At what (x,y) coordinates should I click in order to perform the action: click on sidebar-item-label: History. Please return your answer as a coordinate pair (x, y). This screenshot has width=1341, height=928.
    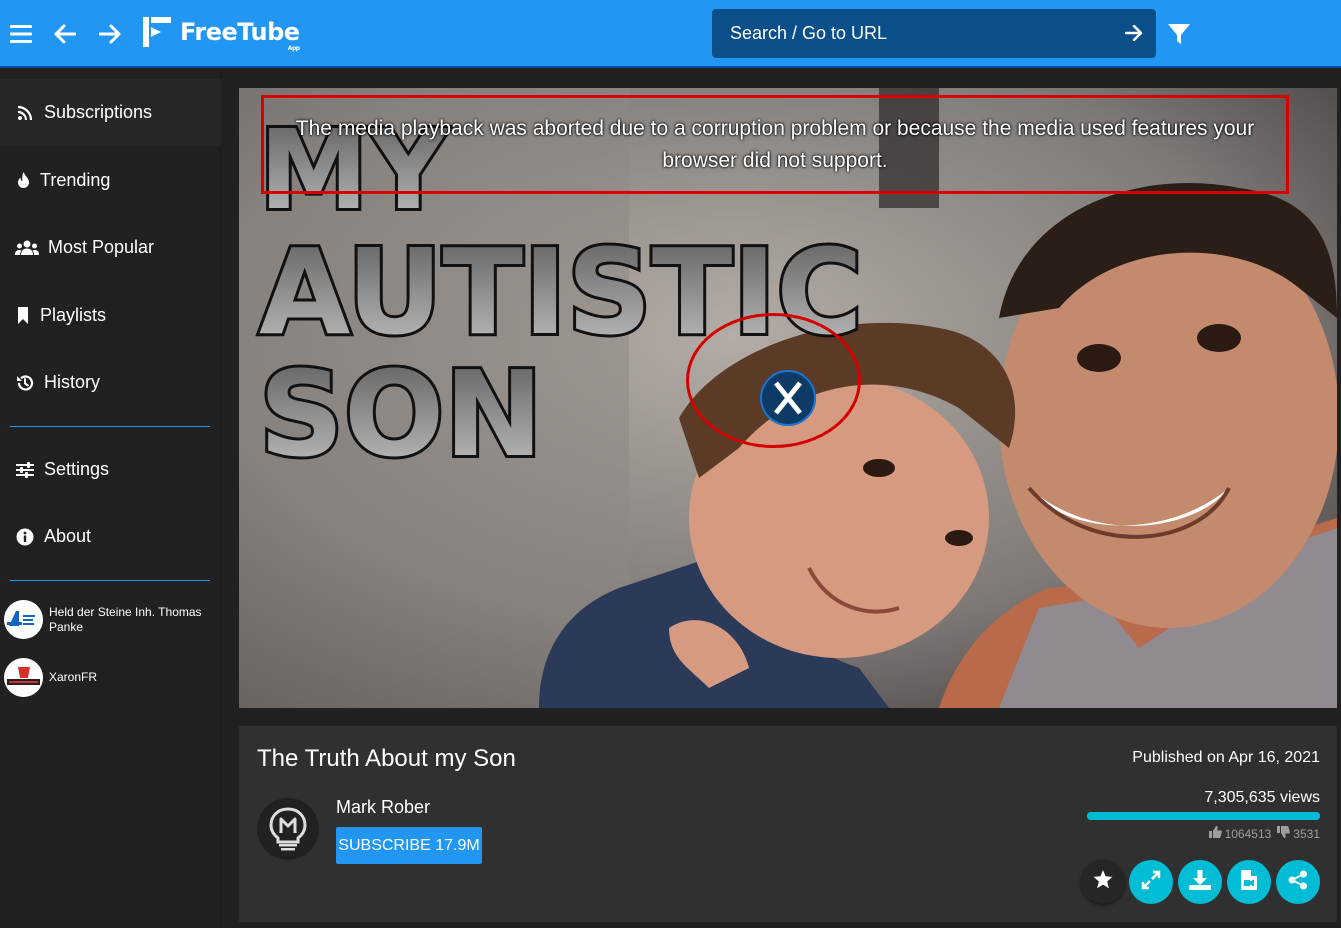
    Looking at the image, I should click on (72, 382).